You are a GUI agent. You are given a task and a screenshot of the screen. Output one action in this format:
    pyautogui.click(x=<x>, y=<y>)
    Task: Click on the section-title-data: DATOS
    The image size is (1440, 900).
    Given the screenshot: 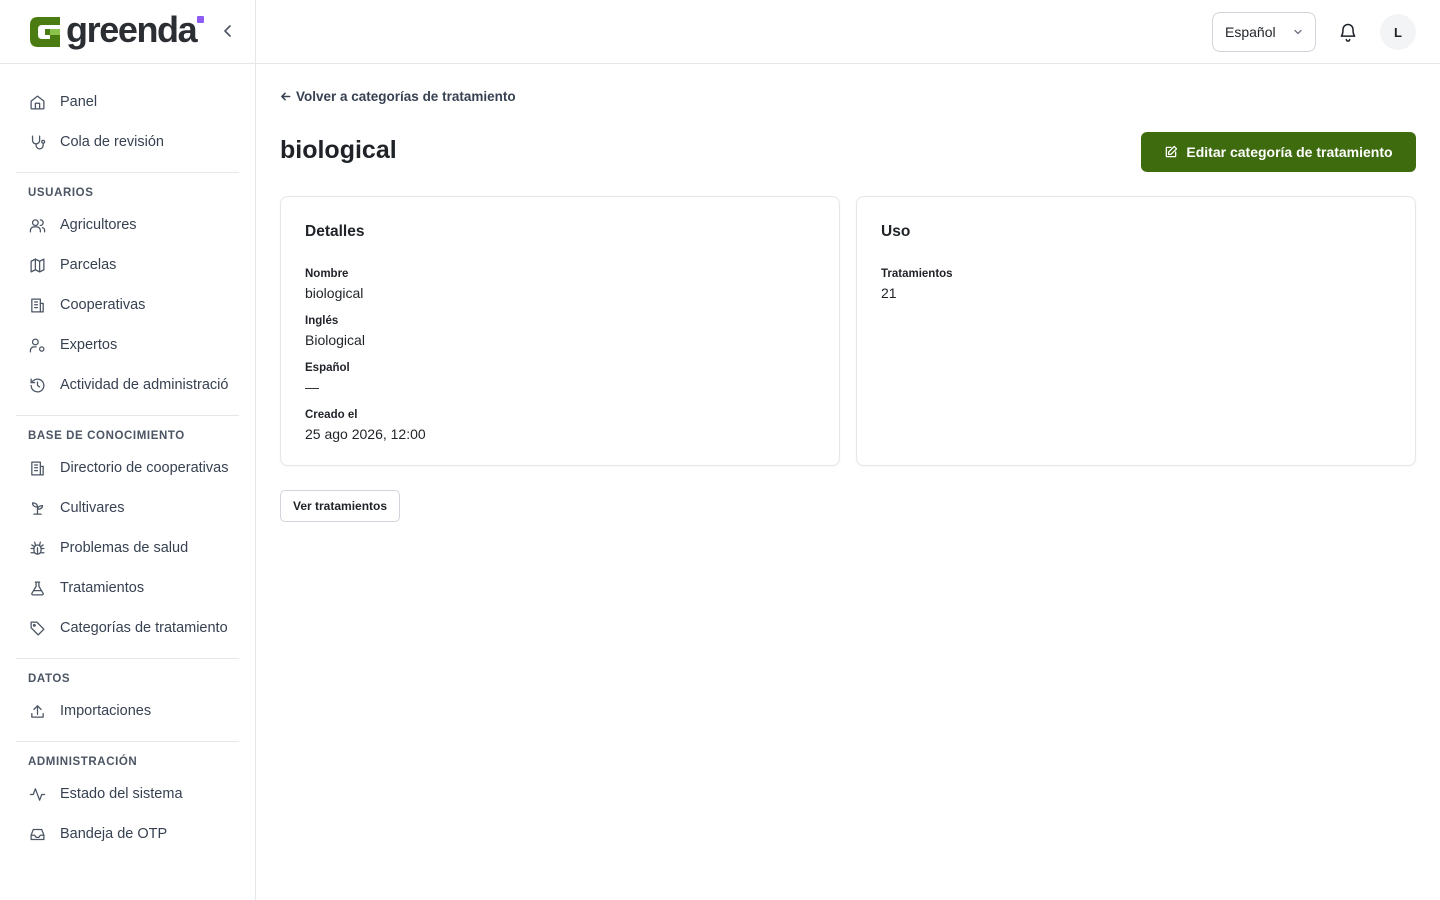 What is the action you would take?
    pyautogui.click(x=49, y=679)
    